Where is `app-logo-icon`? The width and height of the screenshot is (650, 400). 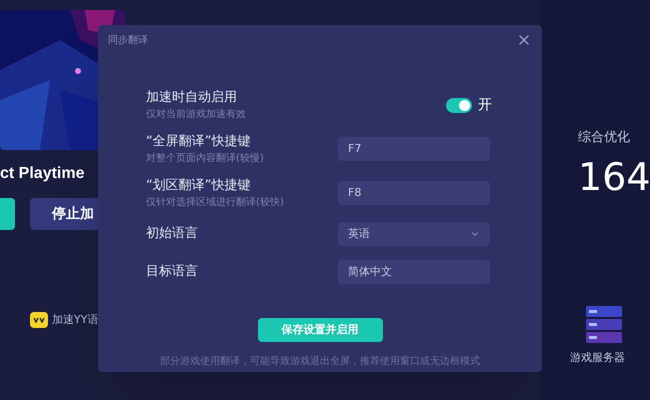
app-logo-icon is located at coordinates (39, 320).